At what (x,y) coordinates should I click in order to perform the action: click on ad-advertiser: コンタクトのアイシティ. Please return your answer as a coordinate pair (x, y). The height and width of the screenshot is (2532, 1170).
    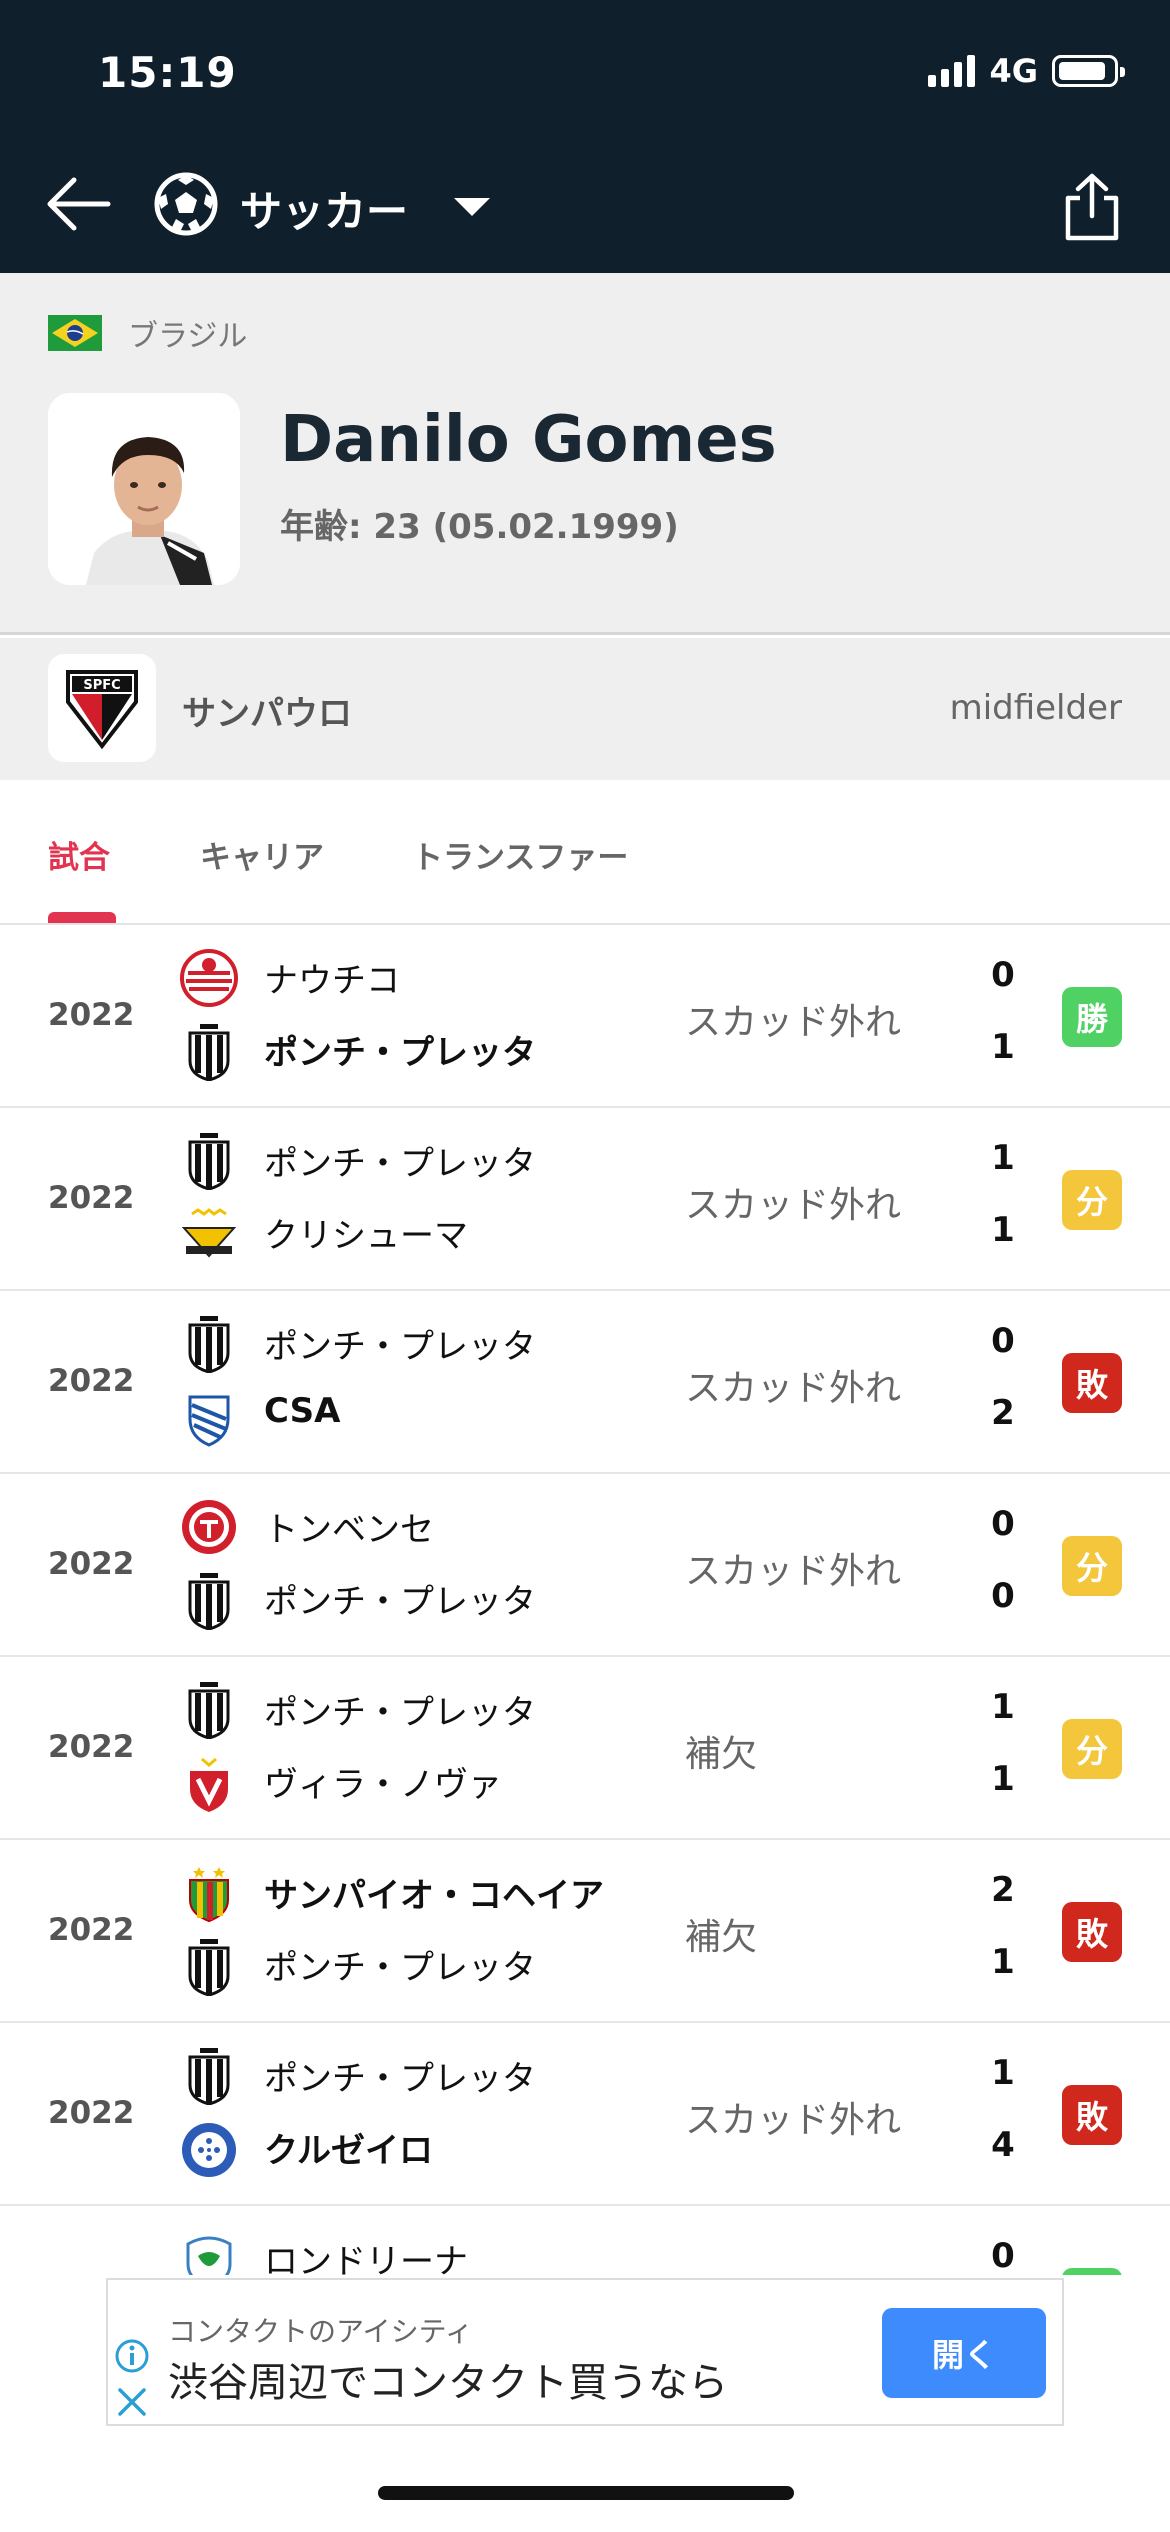
    Looking at the image, I should click on (320, 2331).